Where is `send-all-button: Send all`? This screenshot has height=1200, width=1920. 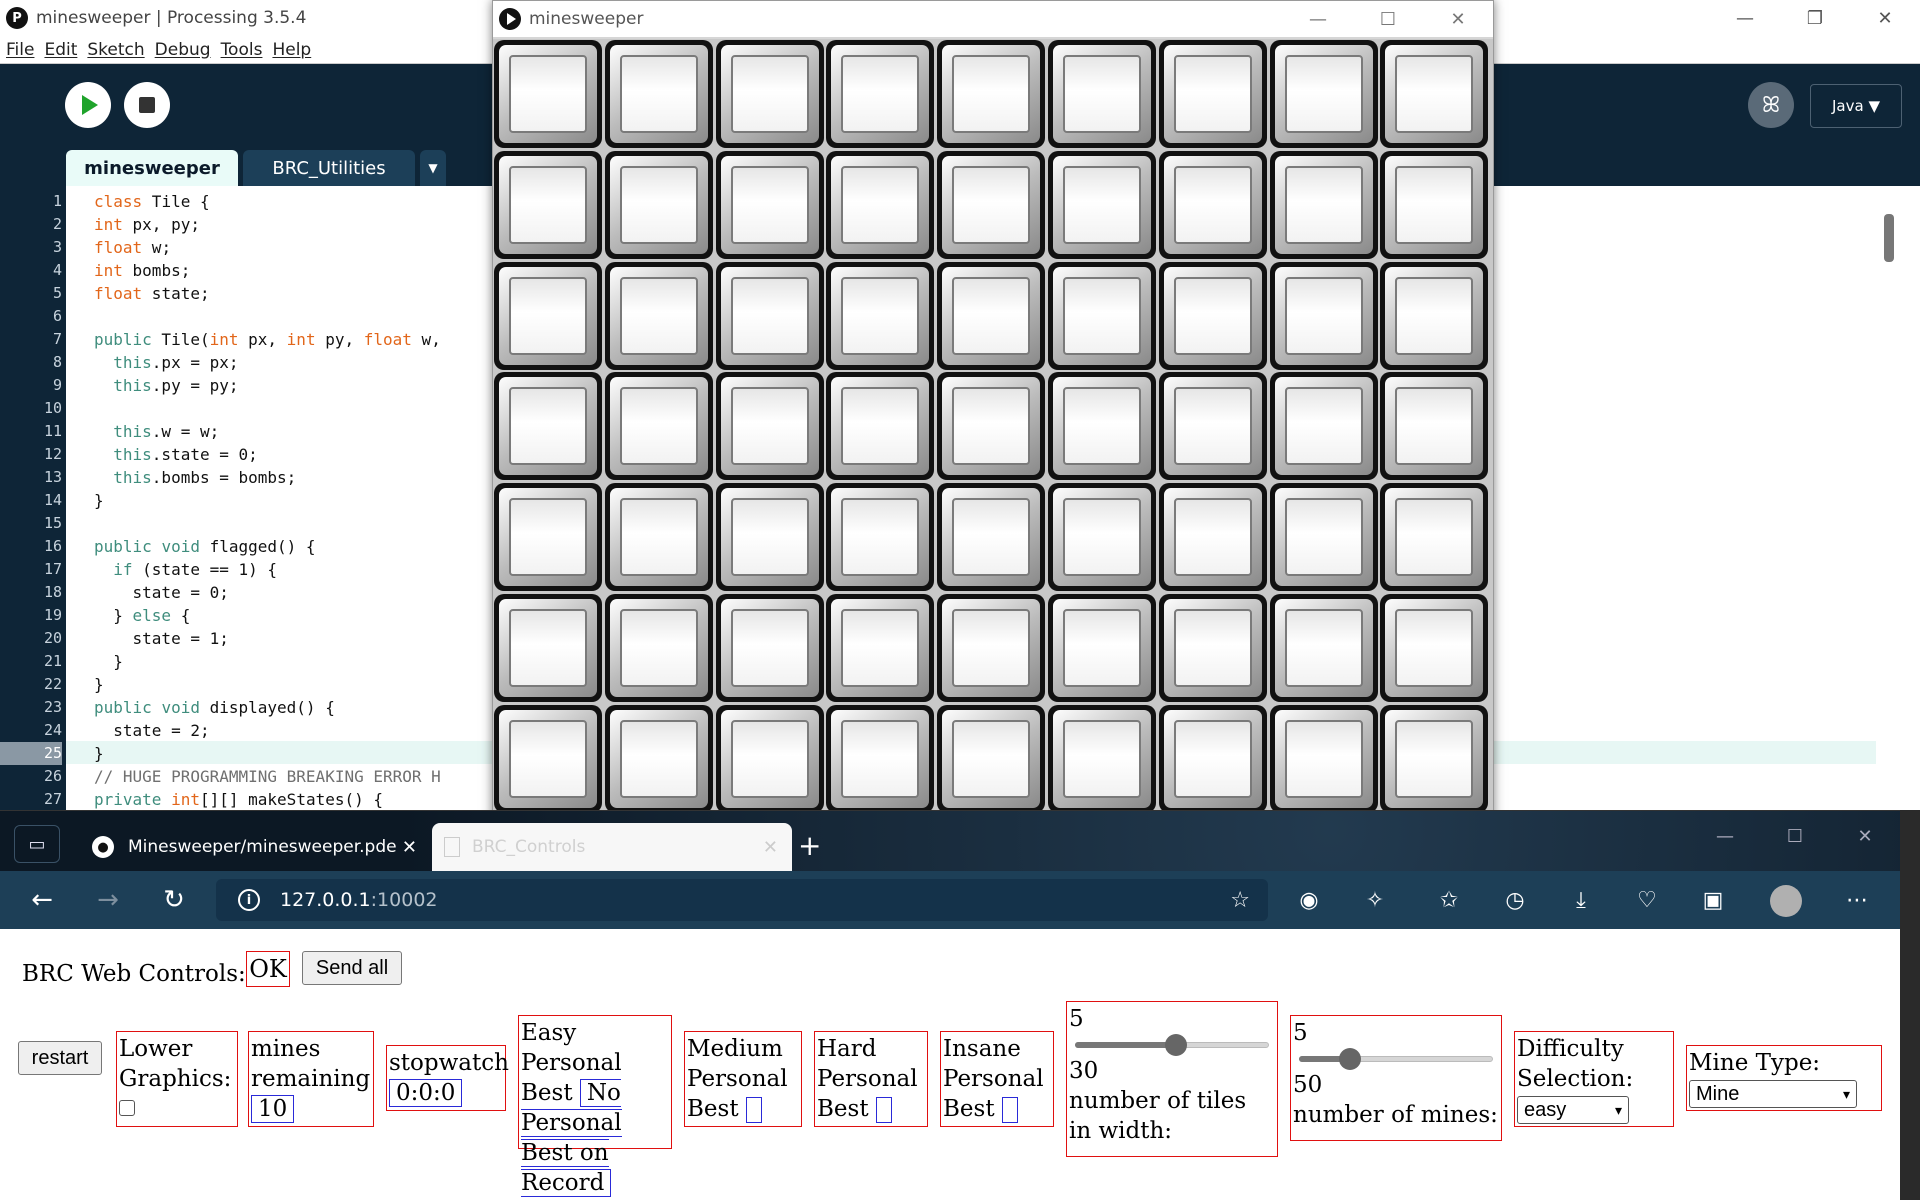
send-all-button: Send all is located at coordinates (352, 968).